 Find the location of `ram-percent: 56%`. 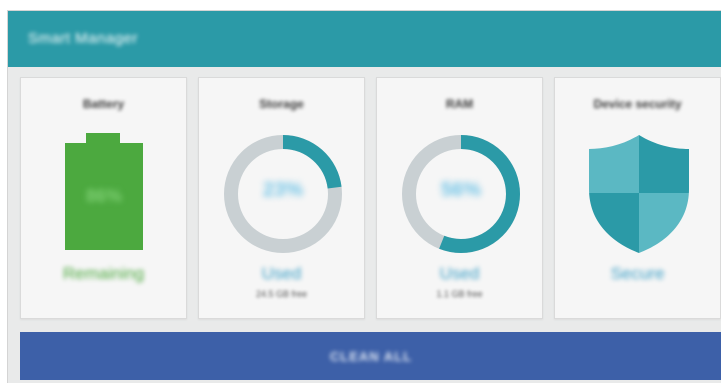

ram-percent: 56% is located at coordinates (461, 190).